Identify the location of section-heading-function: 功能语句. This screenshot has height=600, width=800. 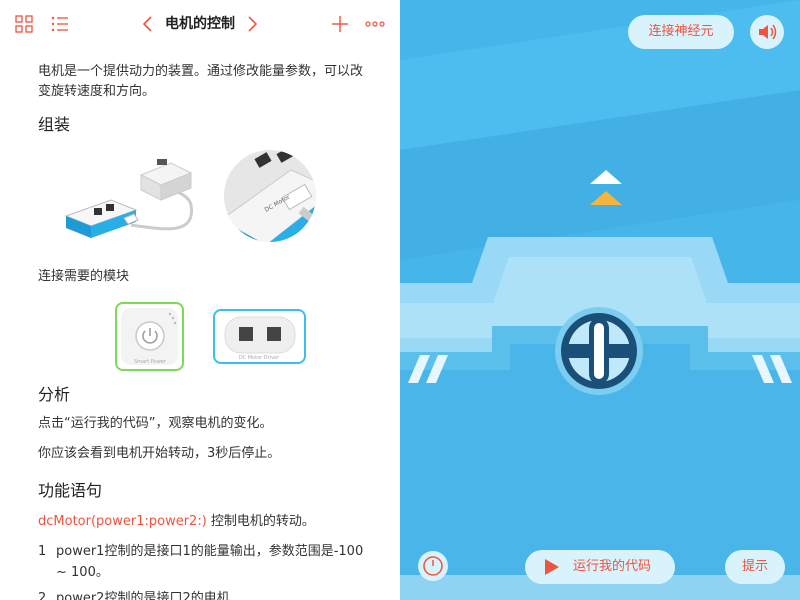
(70, 490).